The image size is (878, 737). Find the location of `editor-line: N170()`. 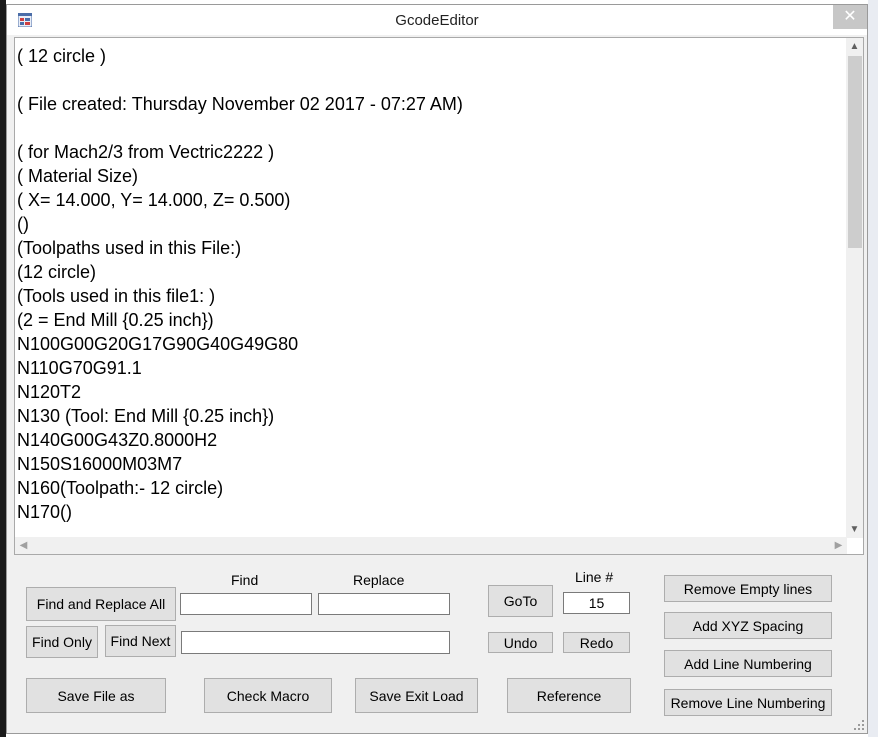

editor-line: N170() is located at coordinates (431, 512).